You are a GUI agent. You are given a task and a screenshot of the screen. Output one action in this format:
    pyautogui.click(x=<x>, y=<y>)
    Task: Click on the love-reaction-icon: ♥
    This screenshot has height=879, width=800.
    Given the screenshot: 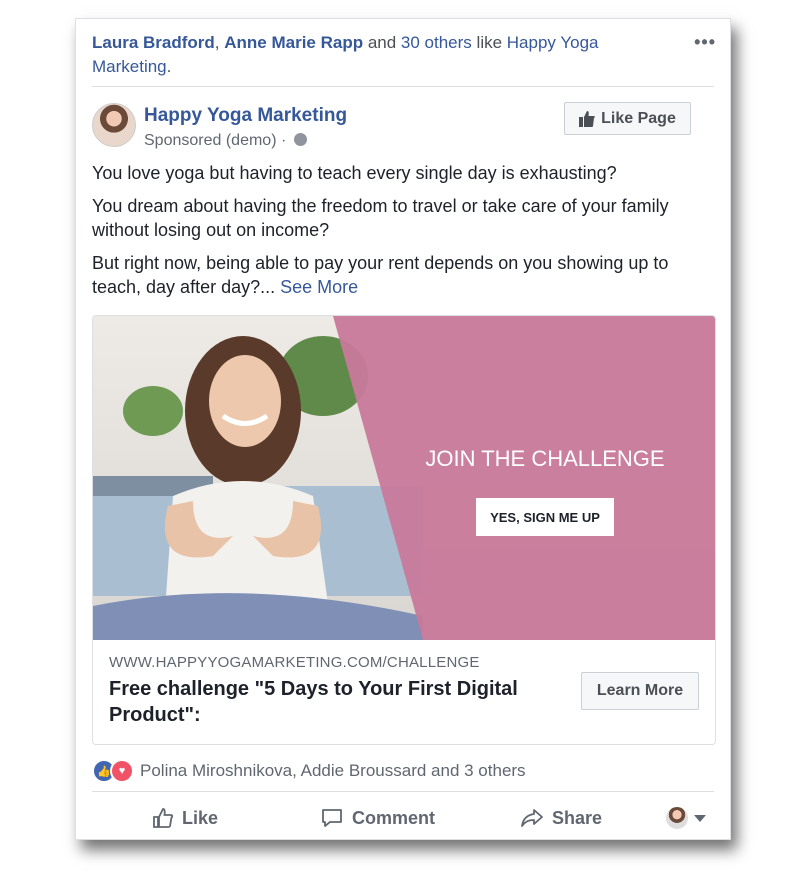 What is the action you would take?
    pyautogui.click(x=122, y=771)
    